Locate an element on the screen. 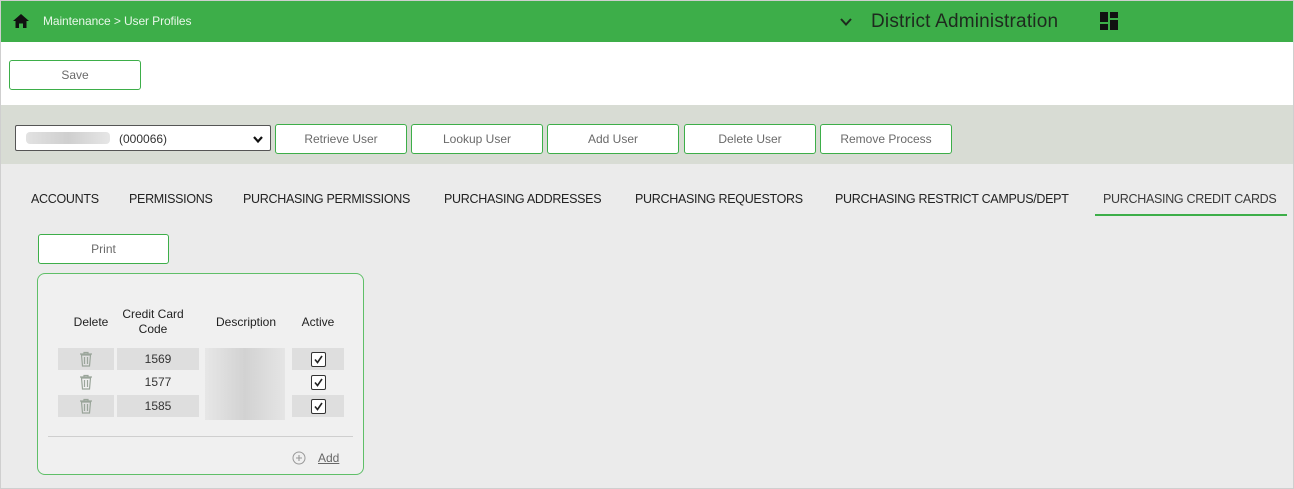 The height and width of the screenshot is (489, 1294). tab-purchasing-permissions: PURCHASING PERMISSIONS is located at coordinates (326, 199).